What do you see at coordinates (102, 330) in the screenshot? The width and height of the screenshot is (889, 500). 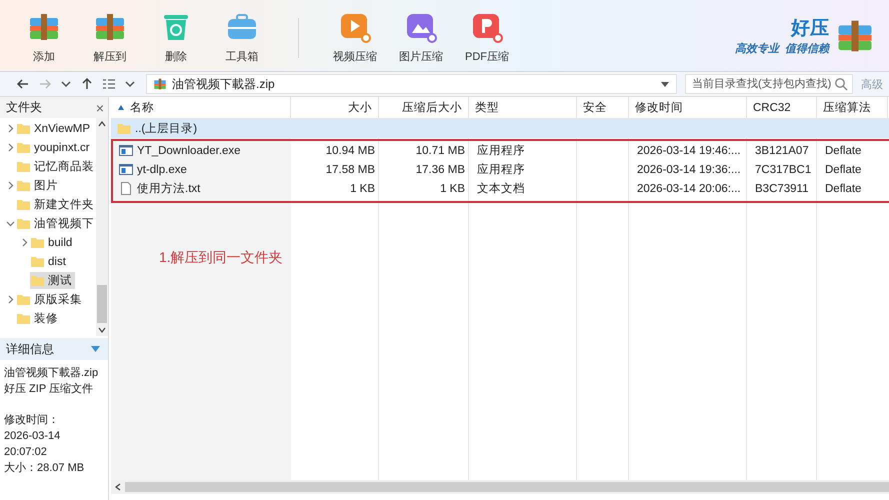 I see `scroll-down-icon` at bounding box center [102, 330].